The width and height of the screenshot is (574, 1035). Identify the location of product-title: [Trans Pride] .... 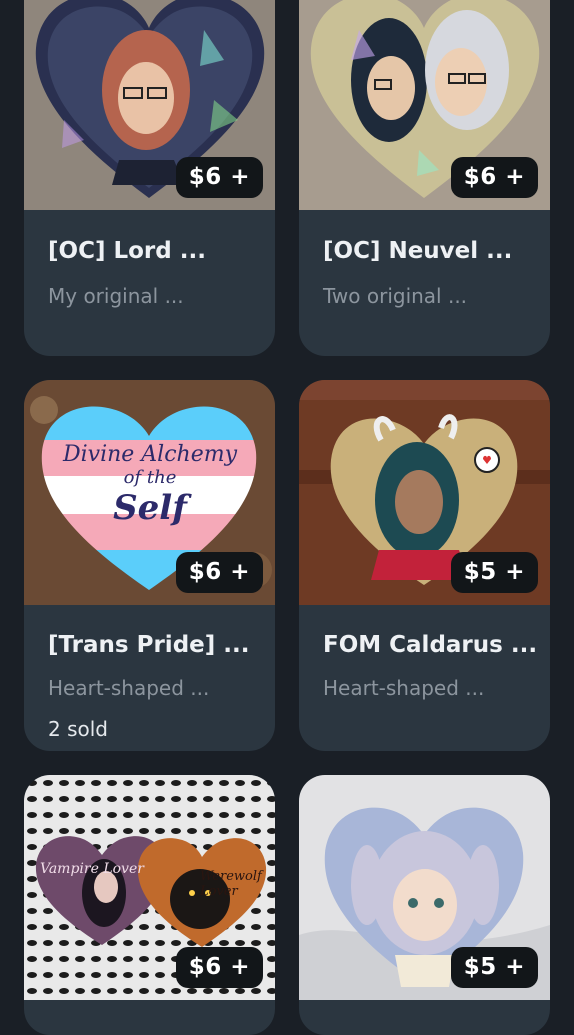
(149, 645).